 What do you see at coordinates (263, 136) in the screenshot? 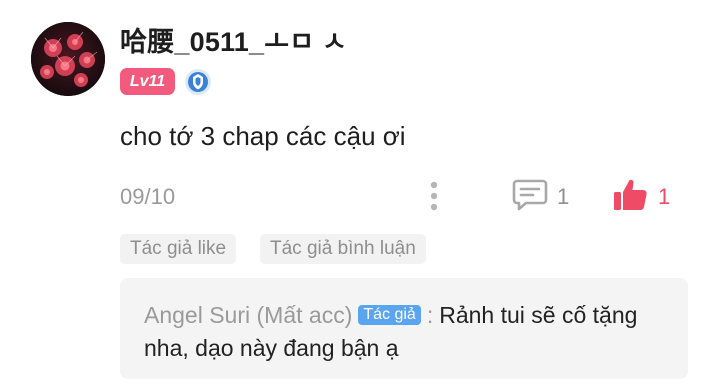
I see `comment-text: cho tớ 3 chap các cậu ơi` at bounding box center [263, 136].